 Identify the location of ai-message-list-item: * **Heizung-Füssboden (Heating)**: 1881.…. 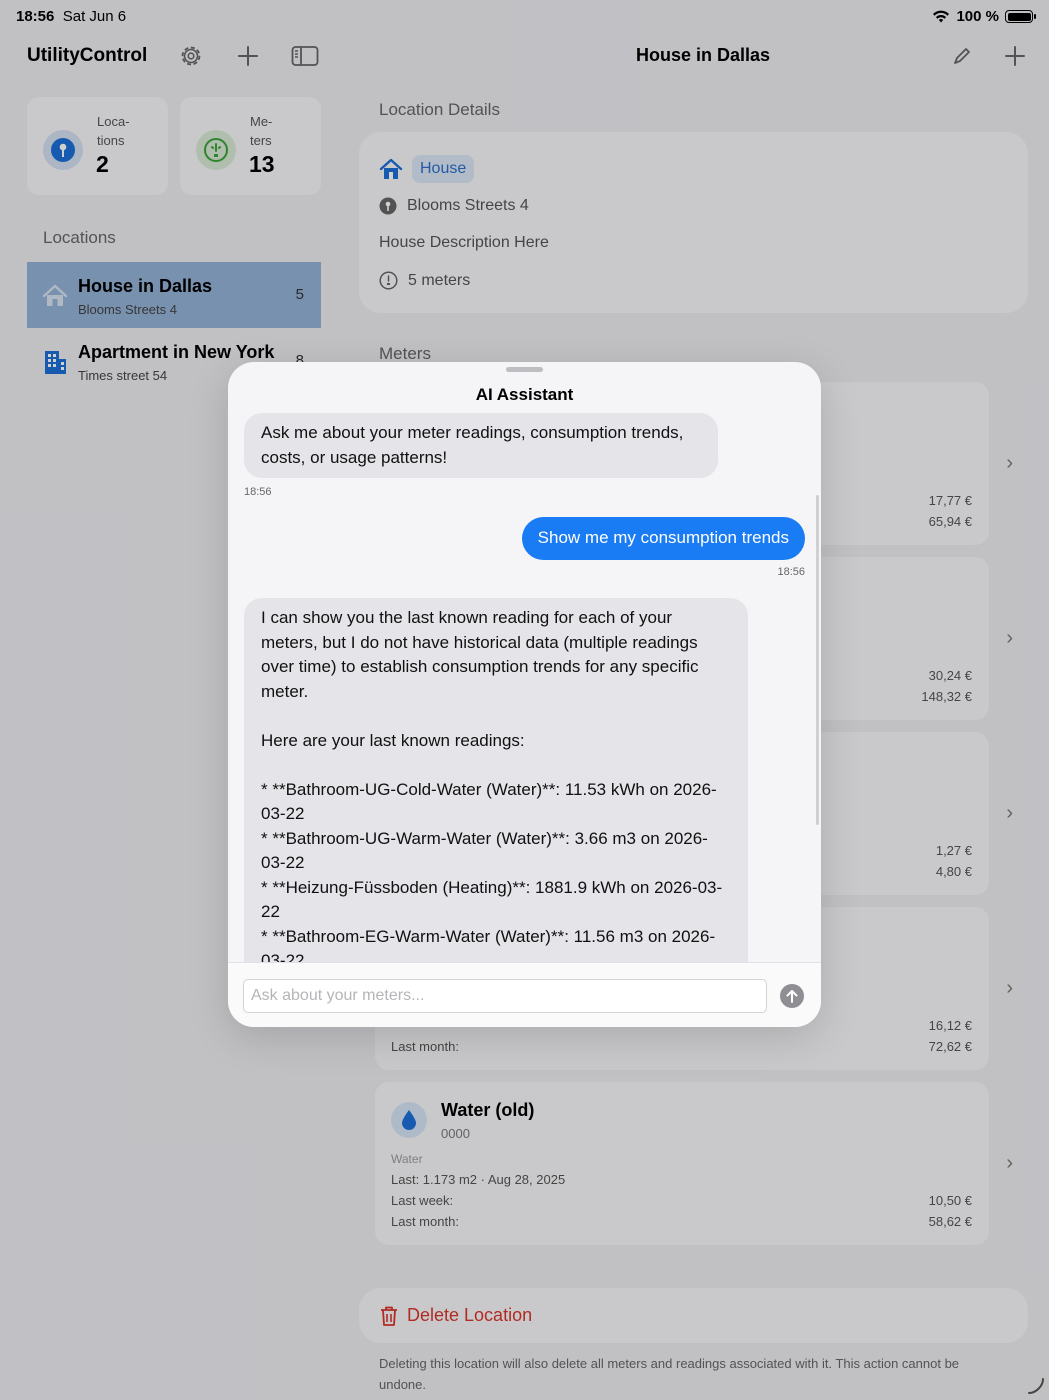
(492, 899).